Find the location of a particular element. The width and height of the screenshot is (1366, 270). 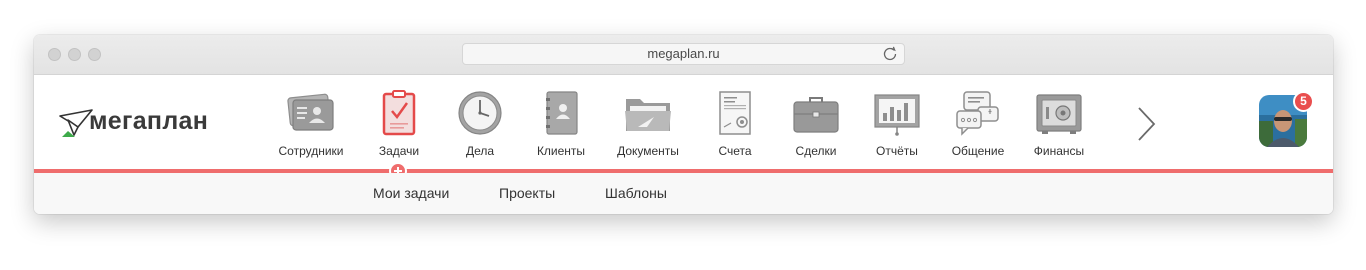

nav-item-employees: Сотрудники is located at coordinates (311, 127).